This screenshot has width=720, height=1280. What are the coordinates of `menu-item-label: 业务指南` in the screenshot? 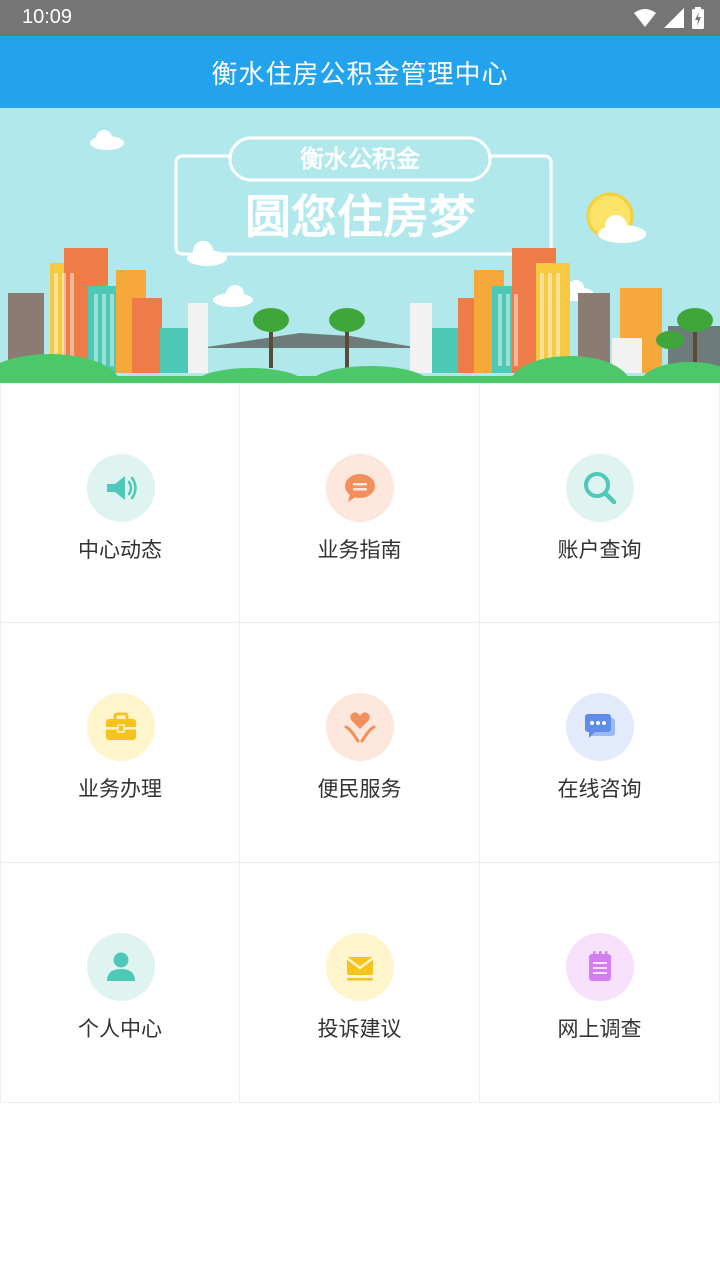 It's located at (359, 550).